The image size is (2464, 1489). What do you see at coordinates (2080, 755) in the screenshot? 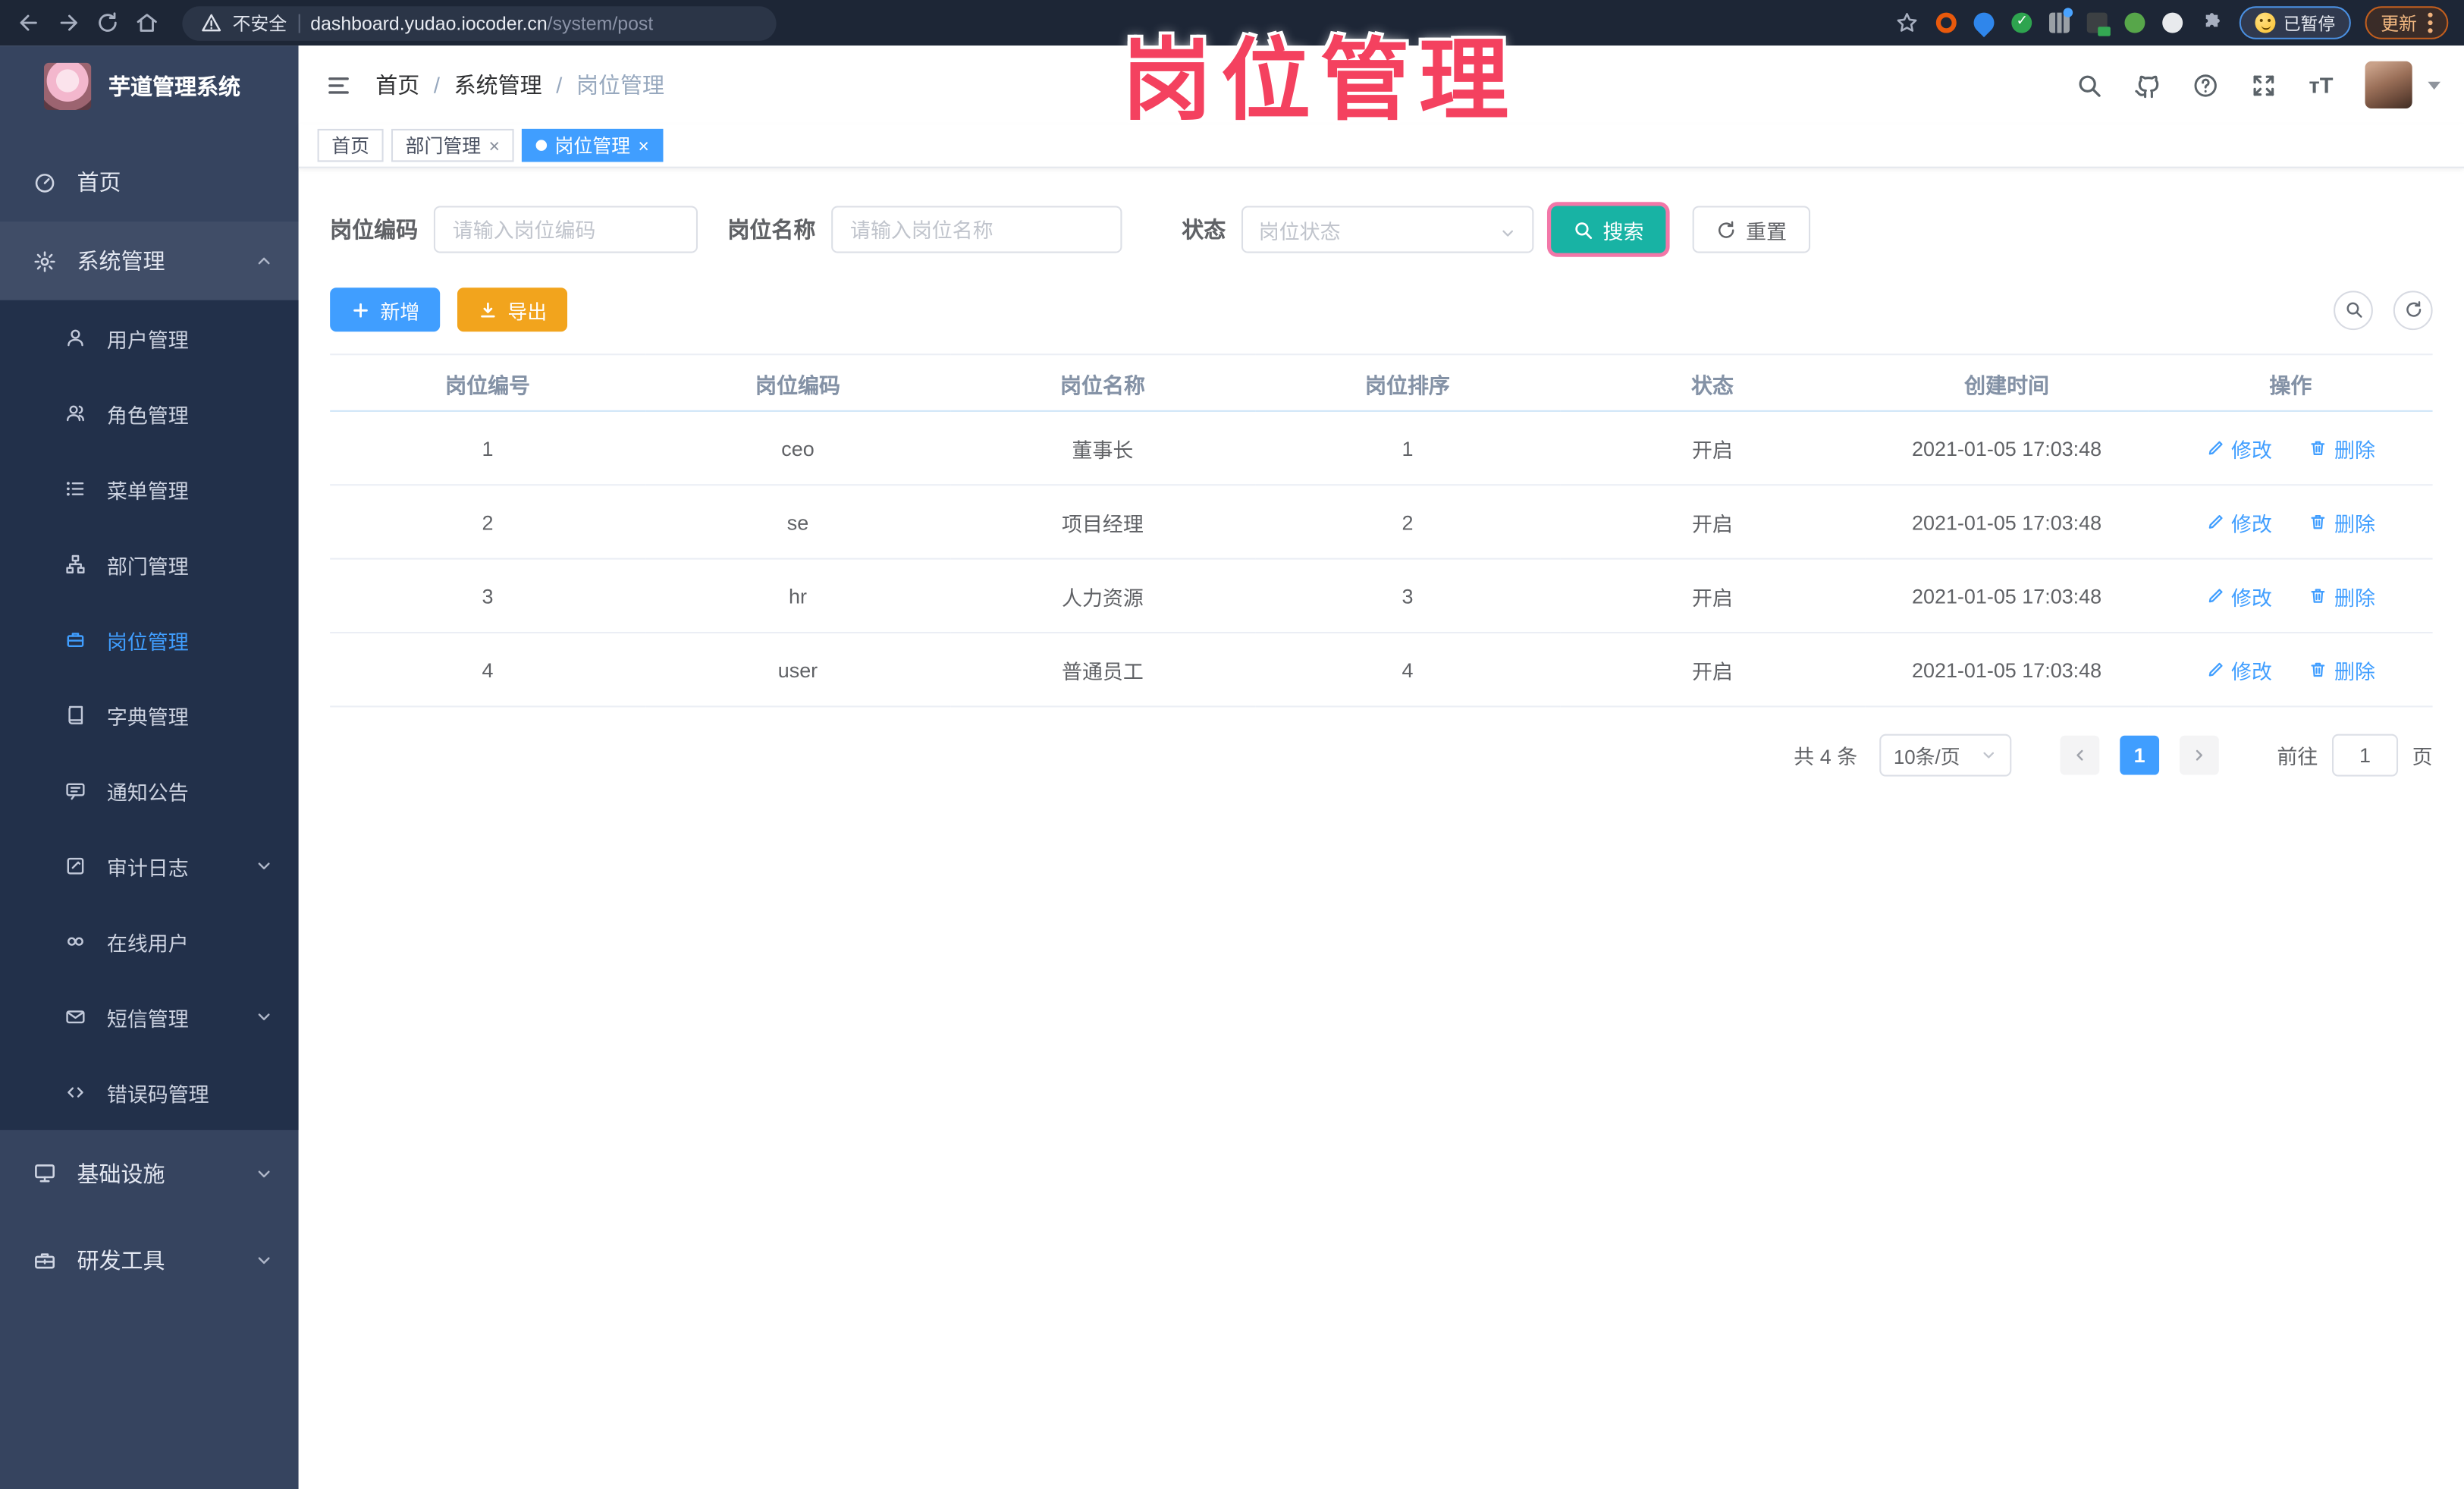
I see `prev-page-button` at bounding box center [2080, 755].